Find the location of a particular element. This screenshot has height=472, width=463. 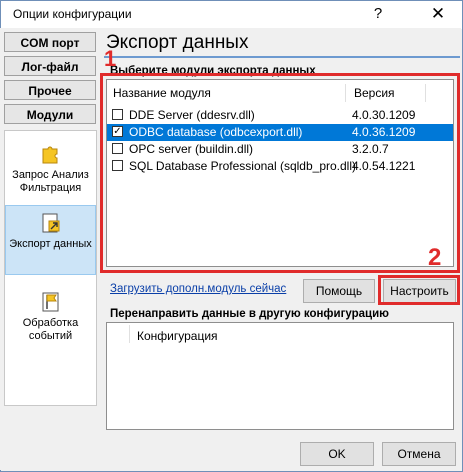

flag-icon is located at coordinates (50, 302).